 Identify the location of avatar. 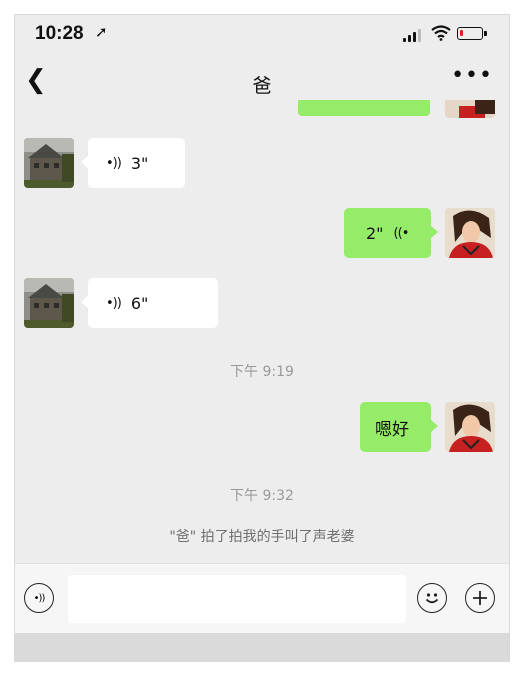
(470, 109).